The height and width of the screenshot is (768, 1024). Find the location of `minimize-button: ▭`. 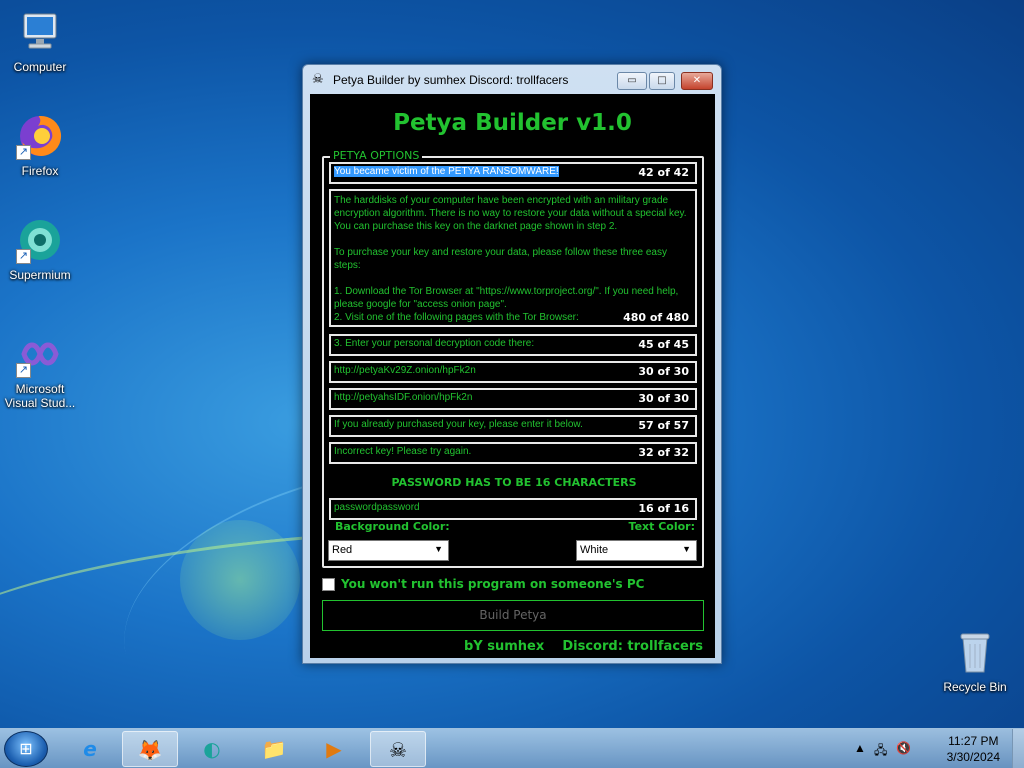

minimize-button: ▭ is located at coordinates (632, 81).